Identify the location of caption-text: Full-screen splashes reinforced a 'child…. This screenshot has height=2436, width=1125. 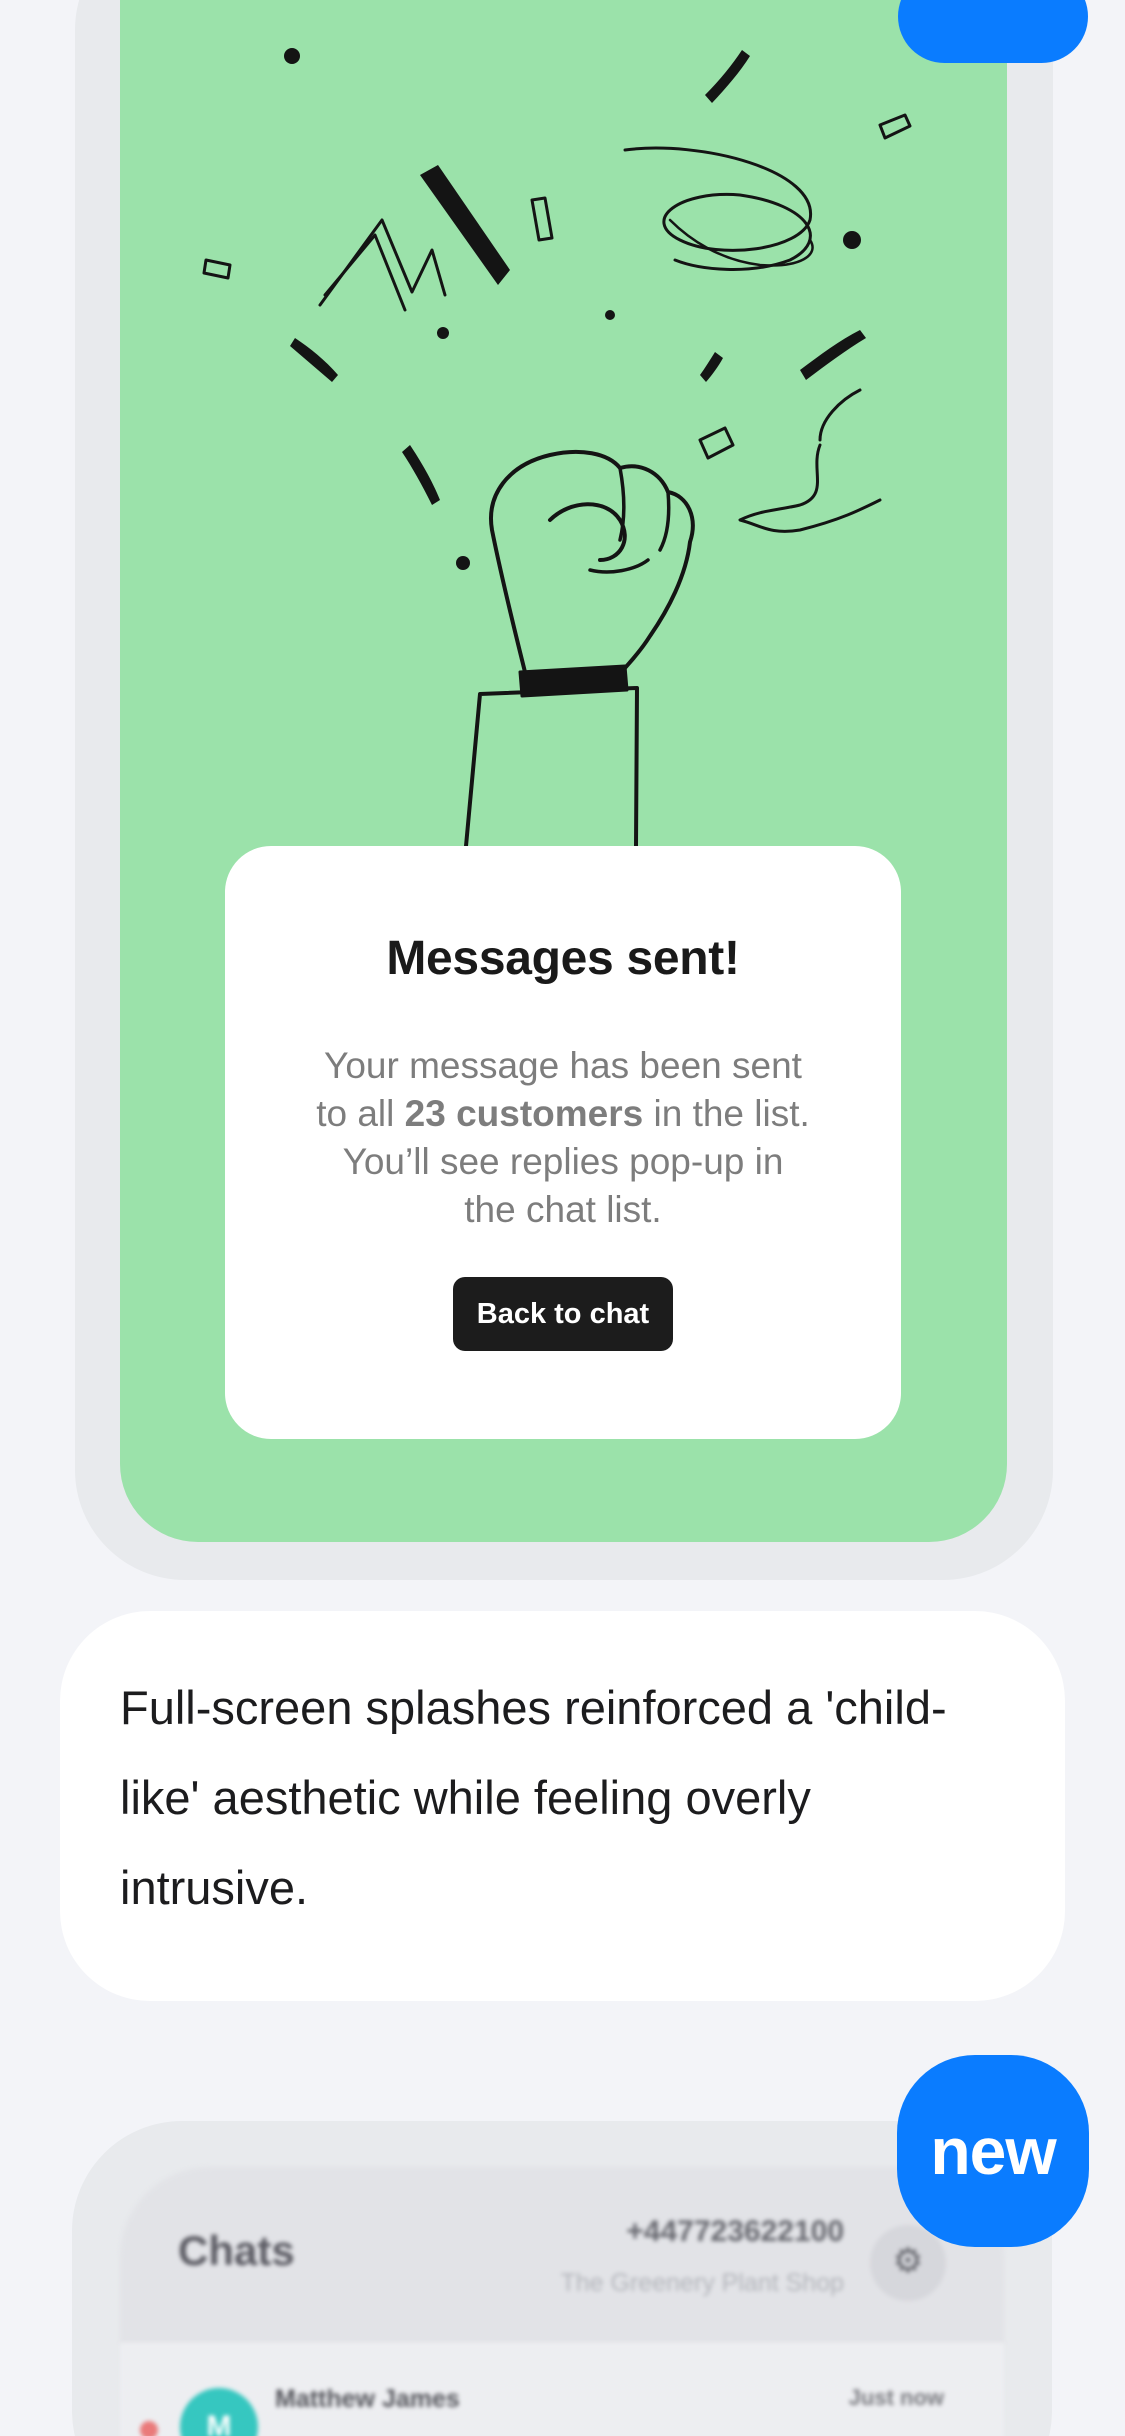
(533, 1797).